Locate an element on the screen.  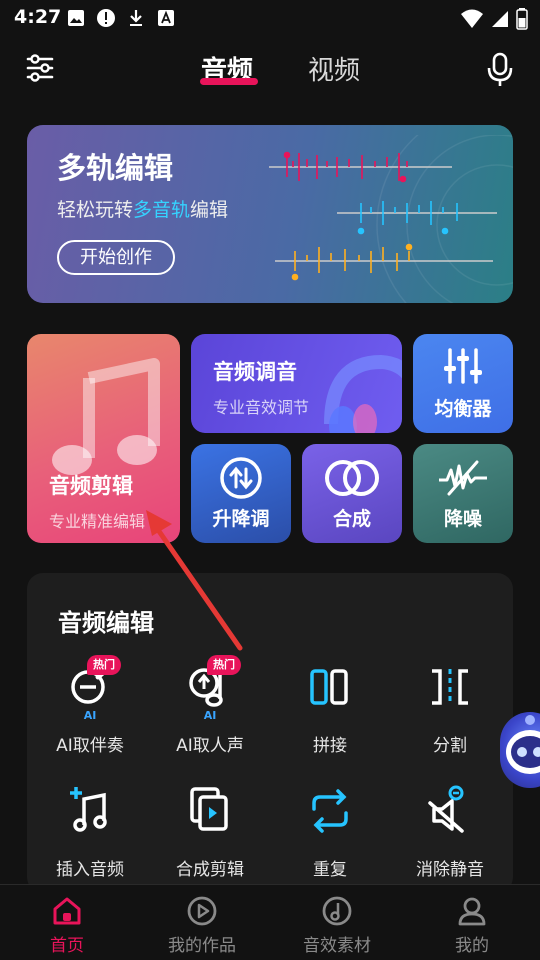
card-audio-tune-title: 音频调音 is located at coordinates (255, 372).